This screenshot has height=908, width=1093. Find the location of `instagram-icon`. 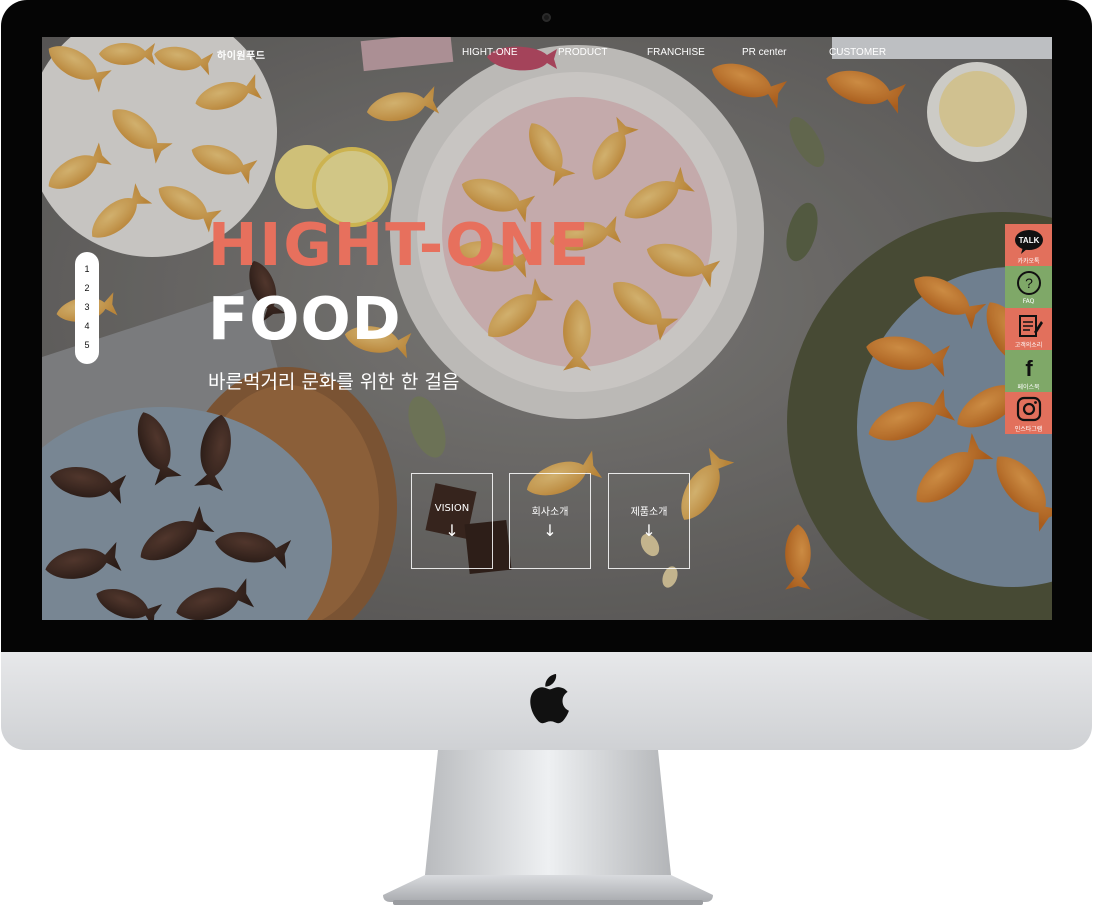

instagram-icon is located at coordinates (1029, 409).